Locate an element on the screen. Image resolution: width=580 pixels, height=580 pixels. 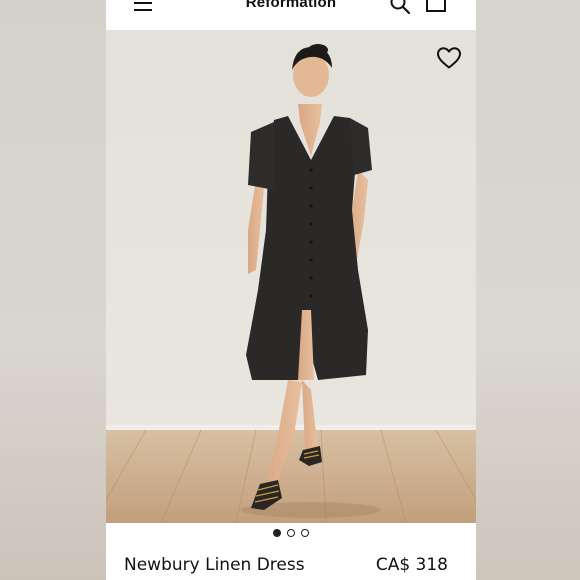
image-carousel-indicator is located at coordinates (291, 534).